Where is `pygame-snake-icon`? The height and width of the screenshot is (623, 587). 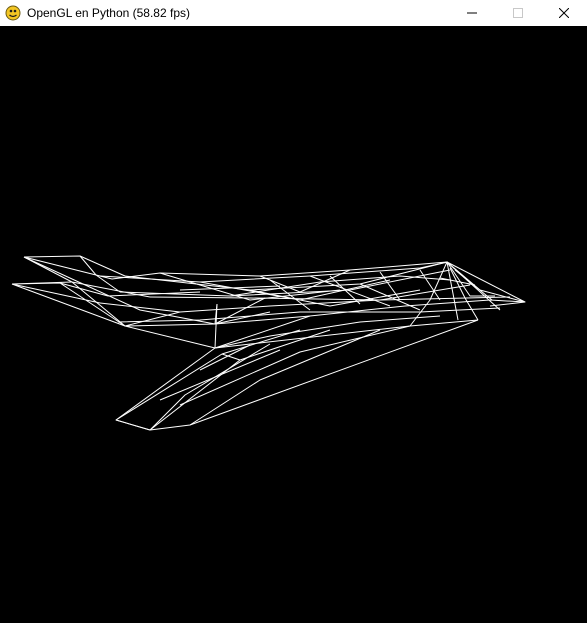
pygame-snake-icon is located at coordinates (13, 13).